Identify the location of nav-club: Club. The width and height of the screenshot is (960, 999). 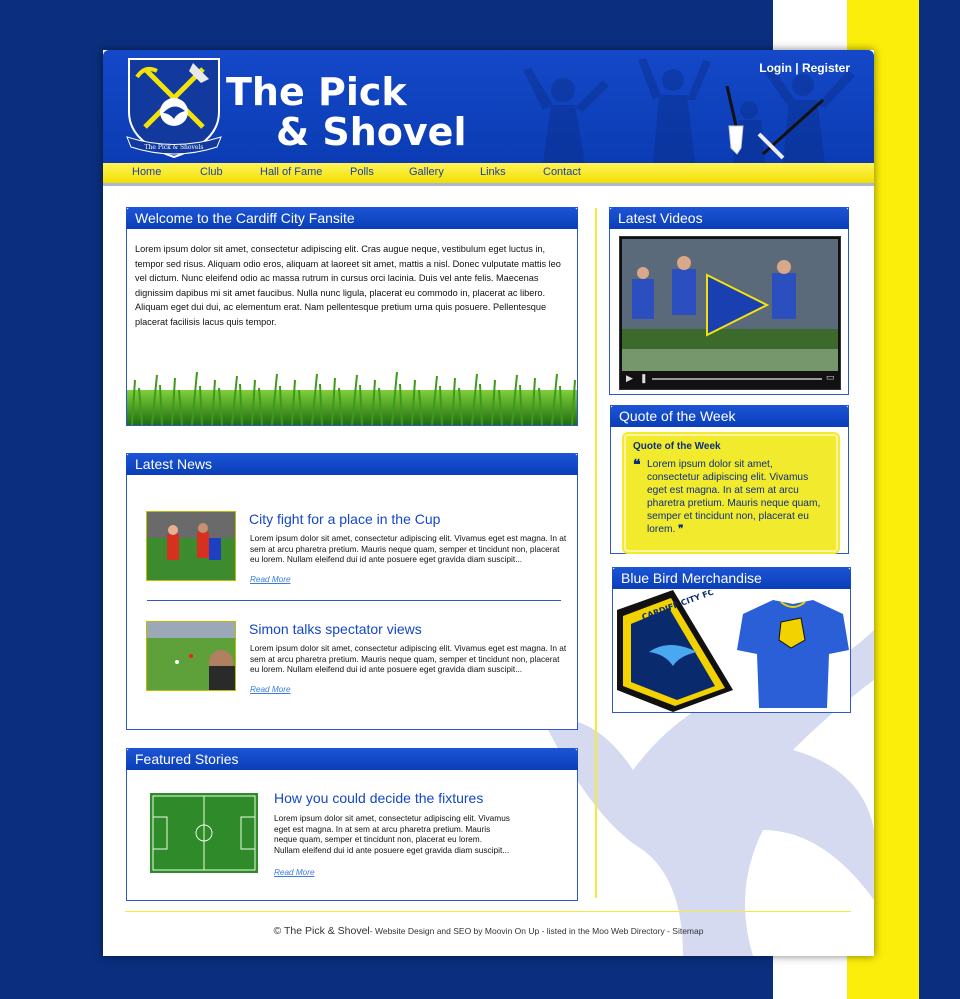
(211, 172).